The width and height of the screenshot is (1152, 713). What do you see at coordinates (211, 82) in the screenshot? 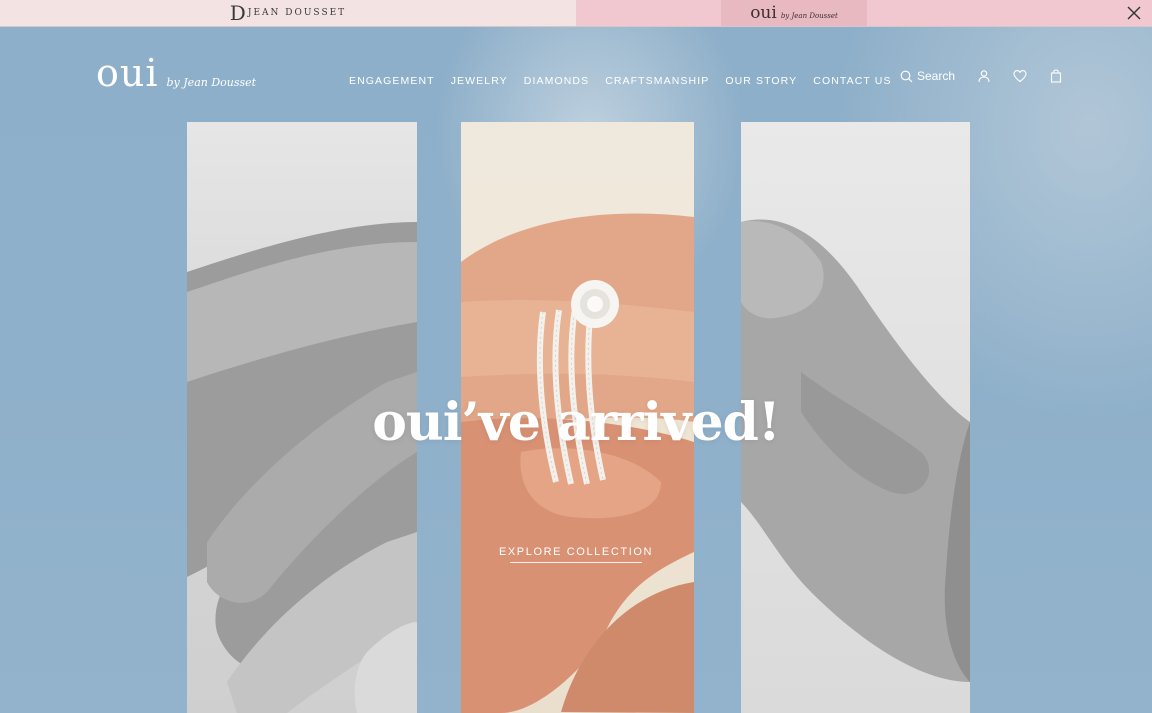
I see `logo-byline: by Jean Dousset` at bounding box center [211, 82].